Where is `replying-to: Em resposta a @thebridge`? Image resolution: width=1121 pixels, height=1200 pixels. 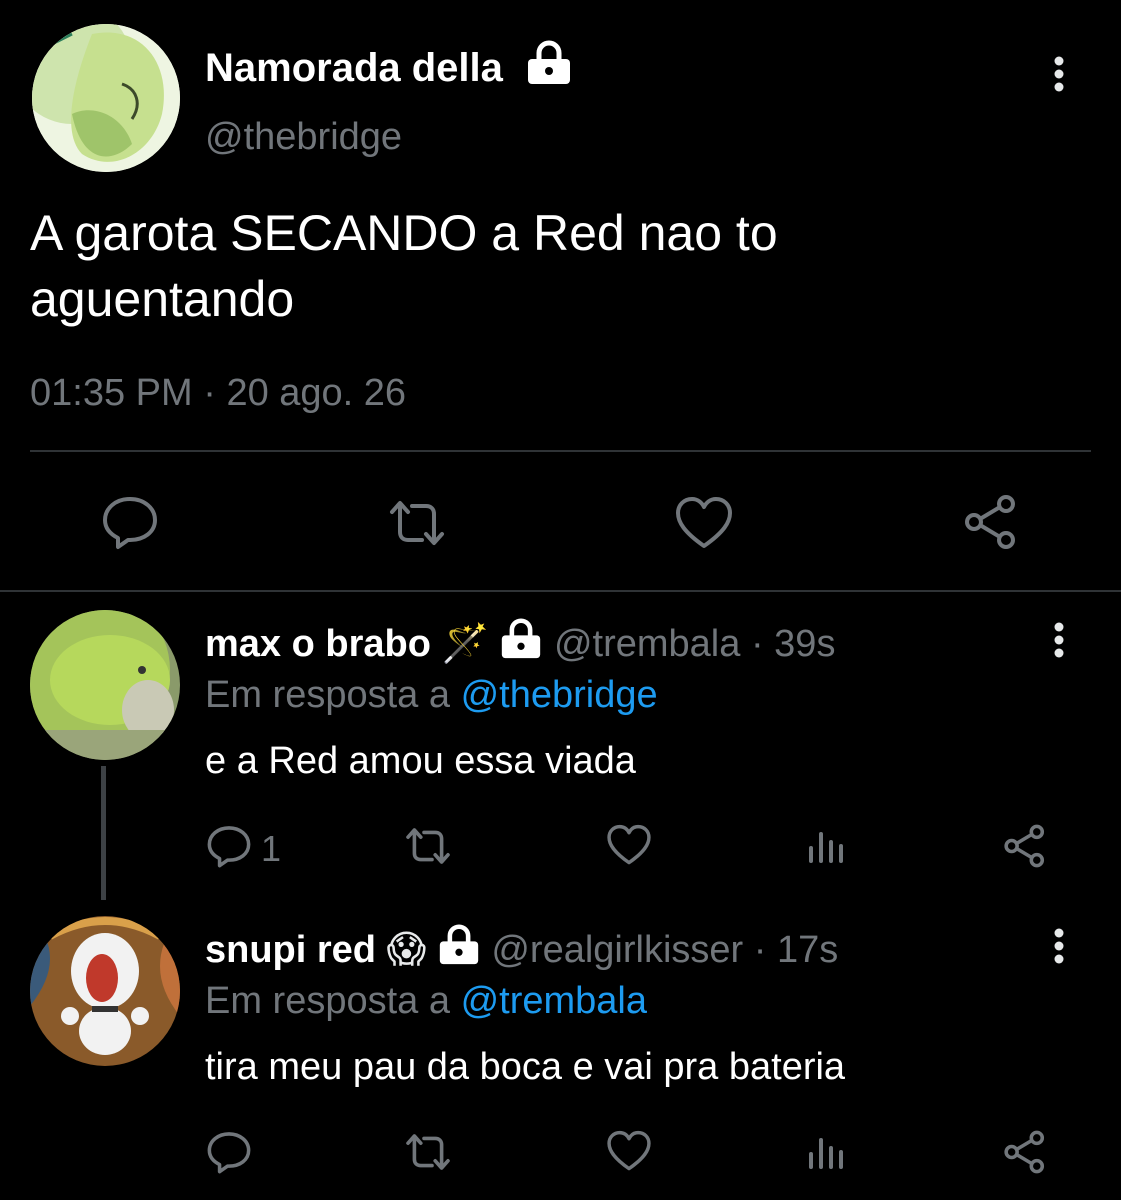 replying-to: Em resposta a @thebridge is located at coordinates (431, 695).